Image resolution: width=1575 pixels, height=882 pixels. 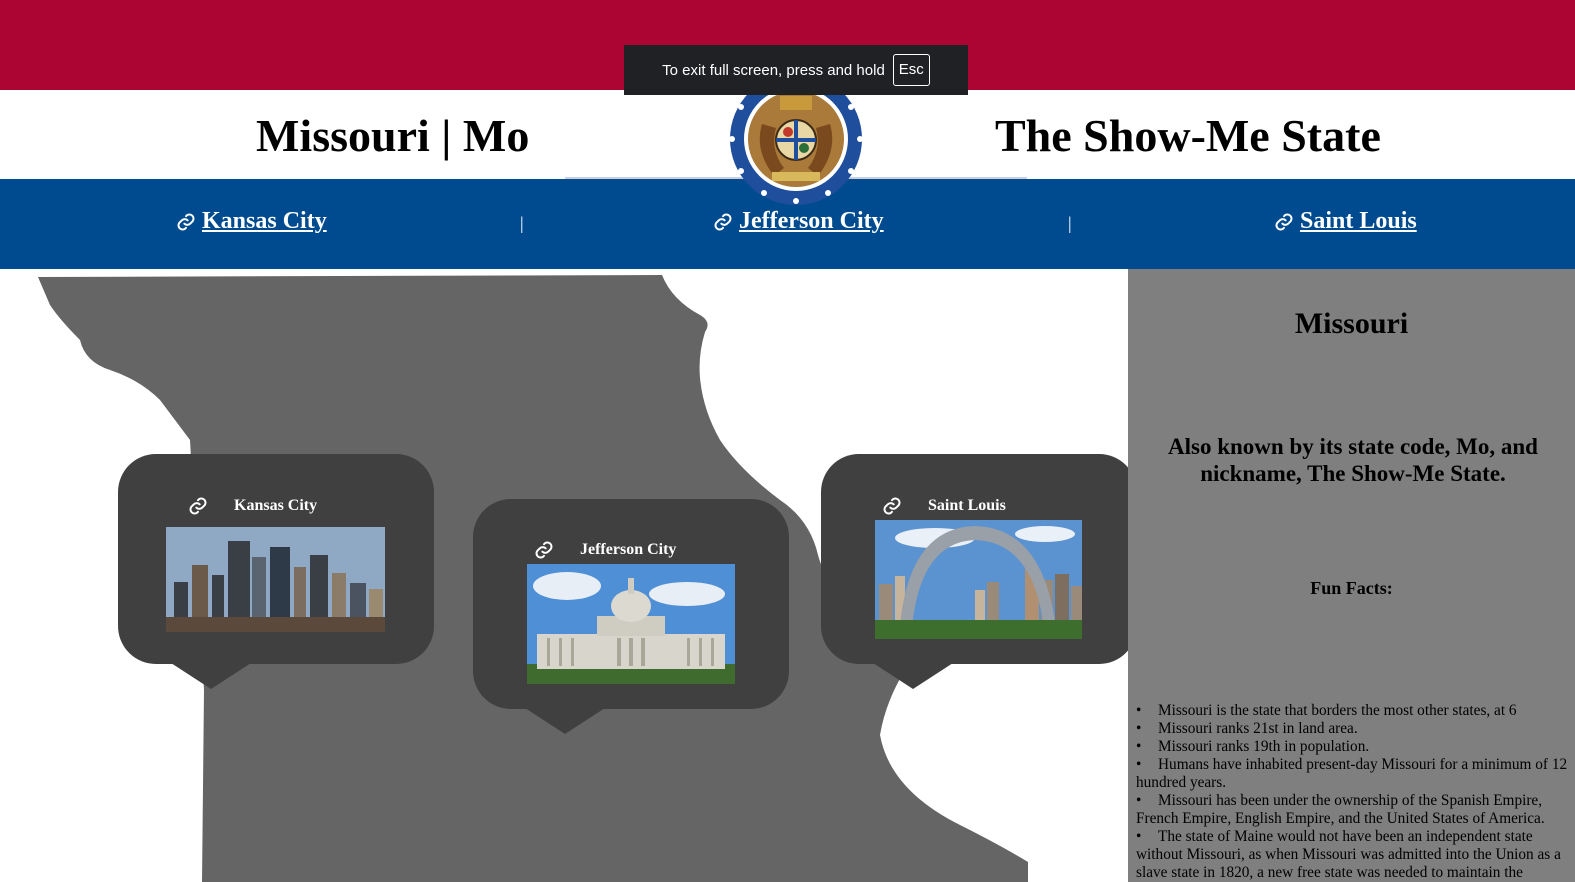 I want to click on fullscreen-notice-text: To exit full screen, press and hold, so click(x=773, y=70).